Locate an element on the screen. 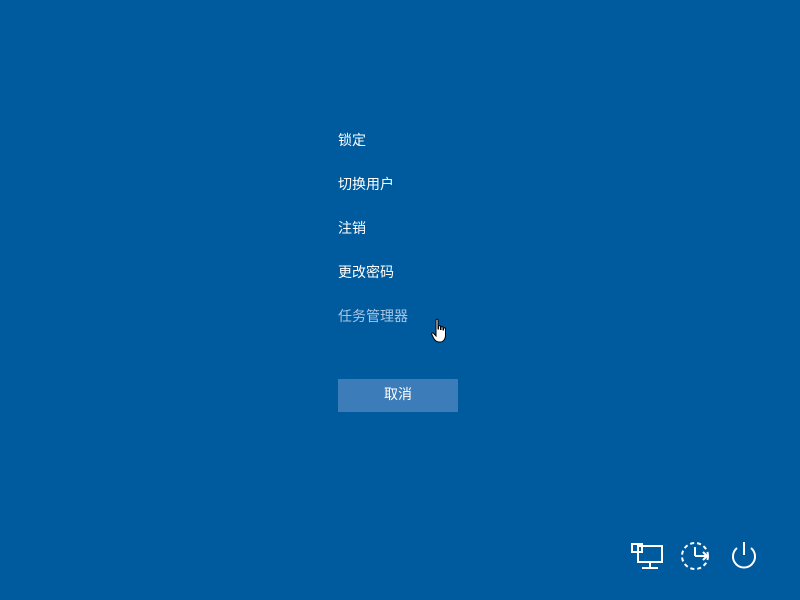 Image resolution: width=800 pixels, height=600 pixels. menu-item-lock: 锁定 is located at coordinates (438, 141).